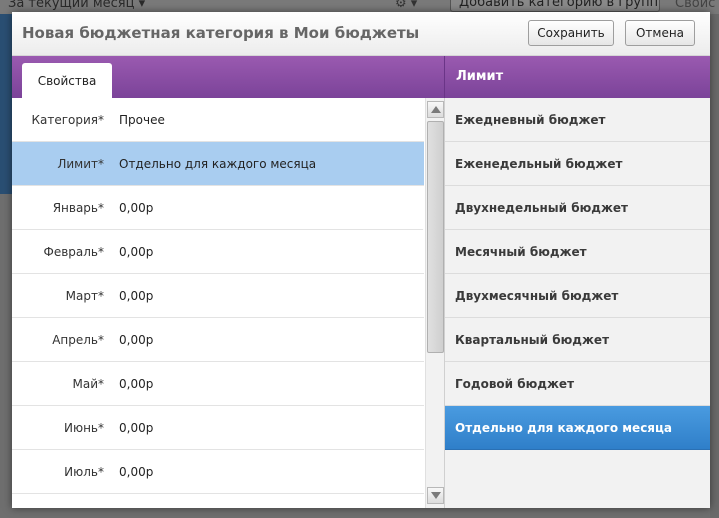 This screenshot has width=719, height=518. I want to click on property-value: Отдельно для каждого месяца, so click(217, 164).